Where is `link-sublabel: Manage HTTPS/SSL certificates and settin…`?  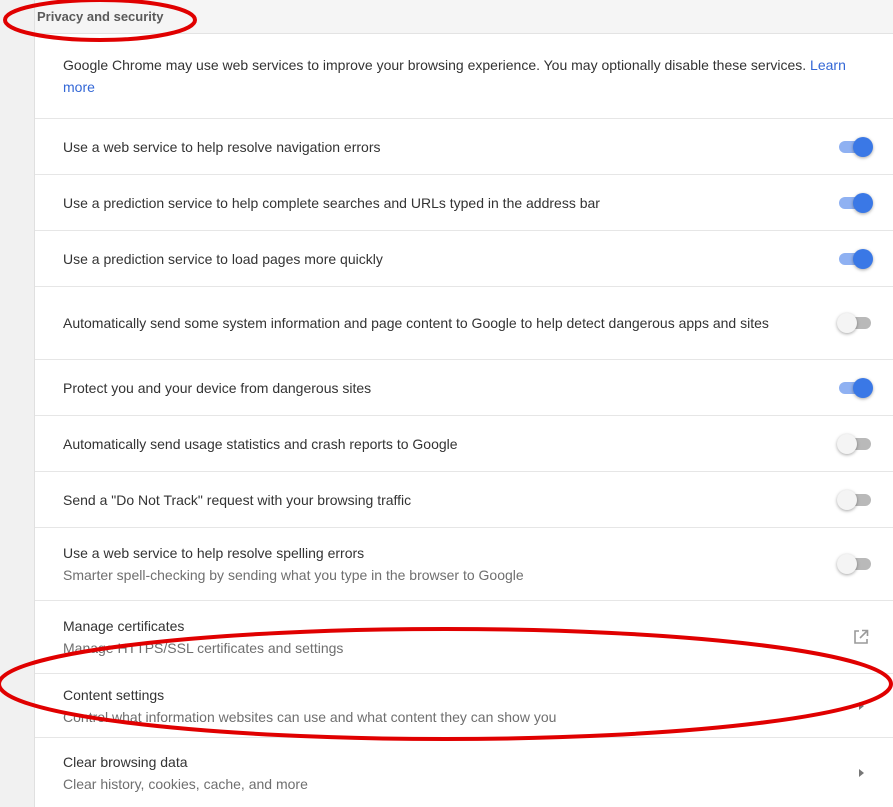 link-sublabel: Manage HTTPS/SSL certificates and settin… is located at coordinates (203, 648).